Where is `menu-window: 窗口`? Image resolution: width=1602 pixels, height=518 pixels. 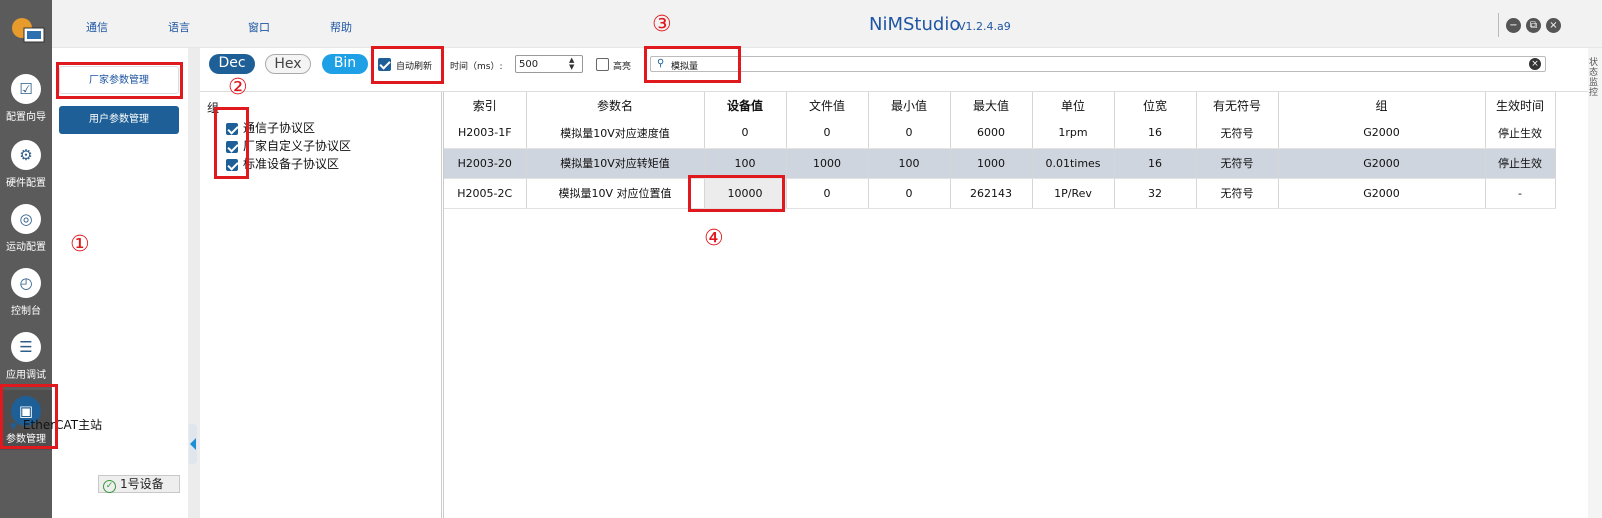 menu-window: 窗口 is located at coordinates (259, 27).